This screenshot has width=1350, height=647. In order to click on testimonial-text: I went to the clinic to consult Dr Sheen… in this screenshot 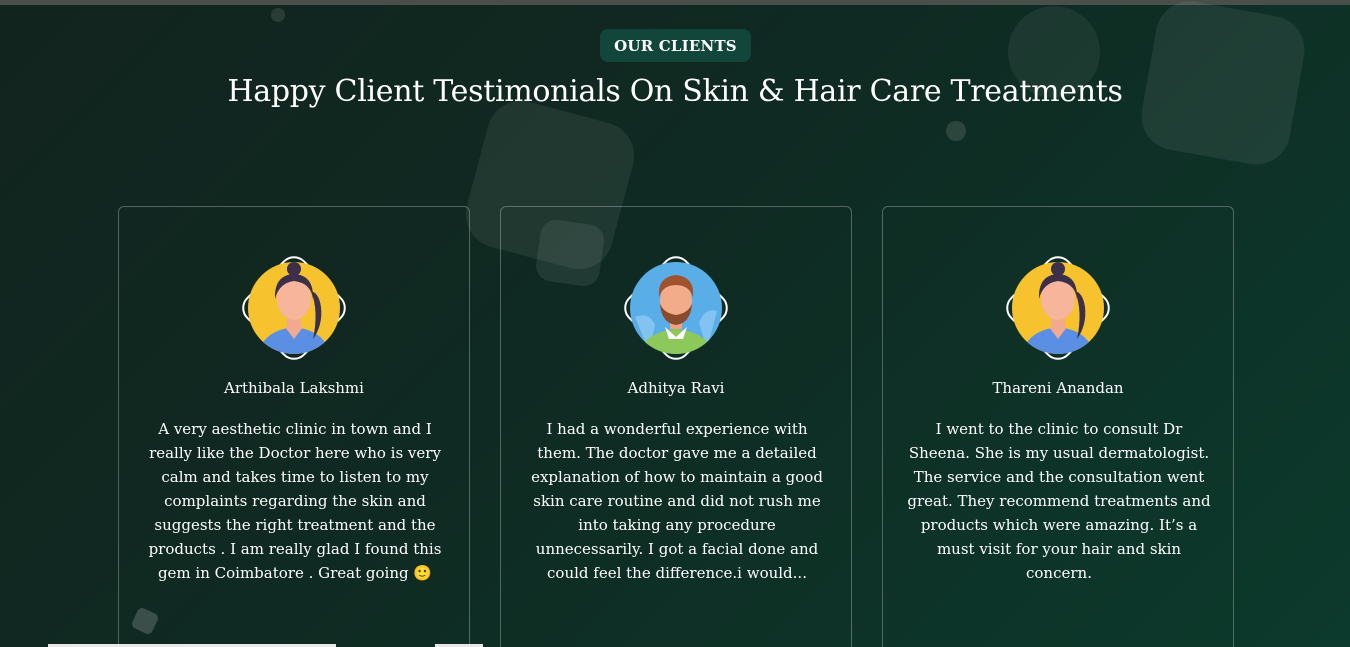, I will do `click(1059, 501)`.